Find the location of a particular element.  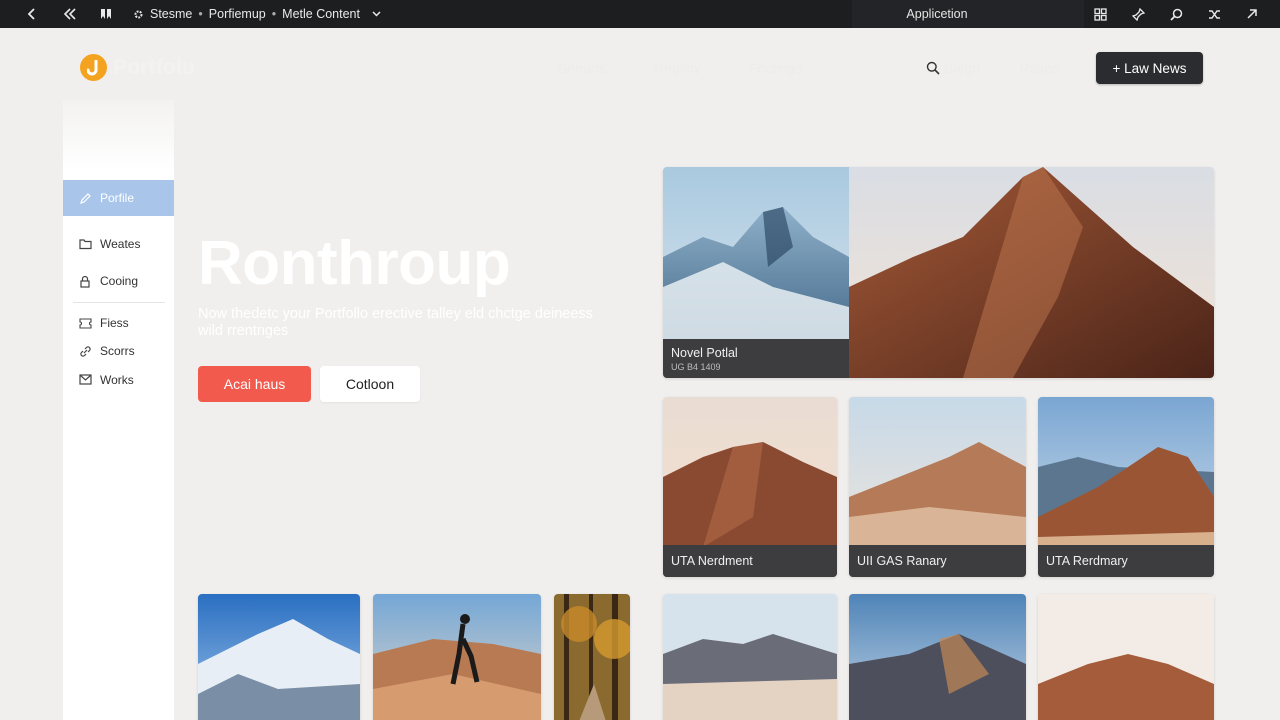

breadcrumb: Stesme • Porfiemup • Metle Content is located at coordinates (257, 14).